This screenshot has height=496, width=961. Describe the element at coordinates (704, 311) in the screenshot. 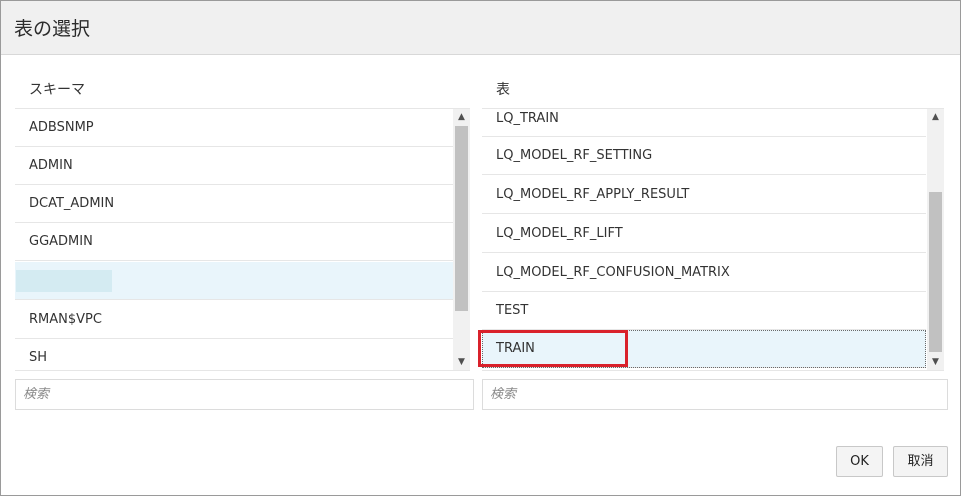

I see `table-item-test: TEST` at that location.